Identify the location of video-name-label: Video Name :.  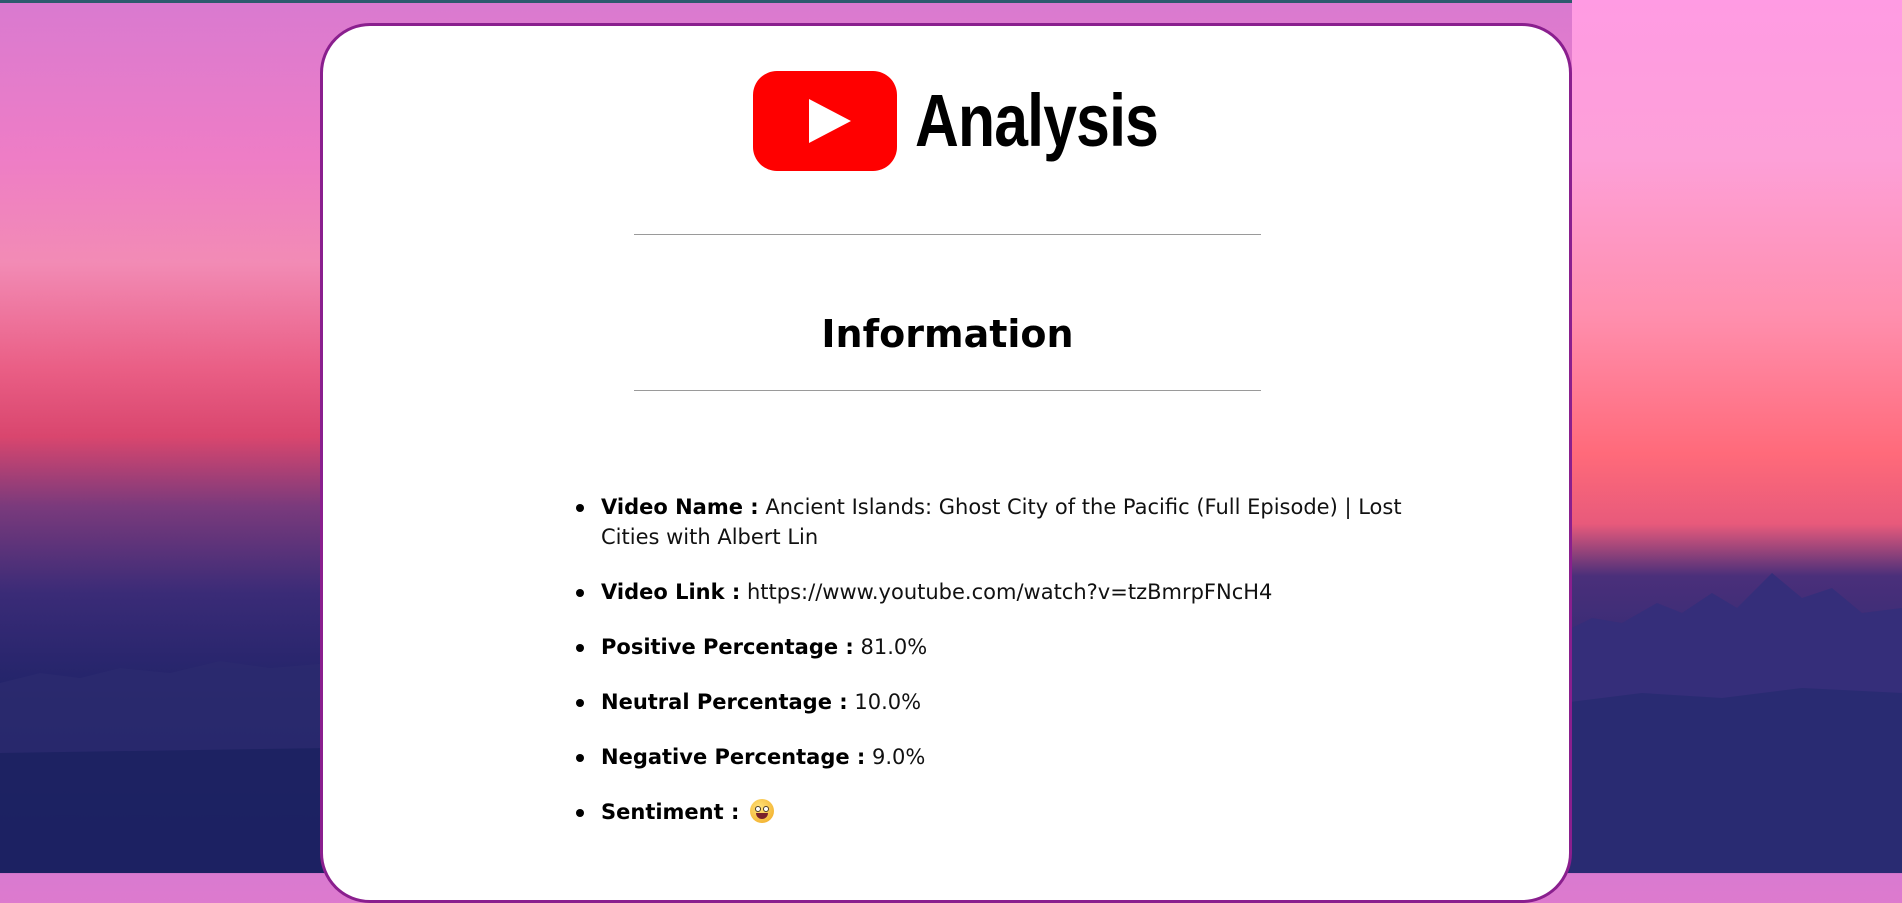
(680, 507).